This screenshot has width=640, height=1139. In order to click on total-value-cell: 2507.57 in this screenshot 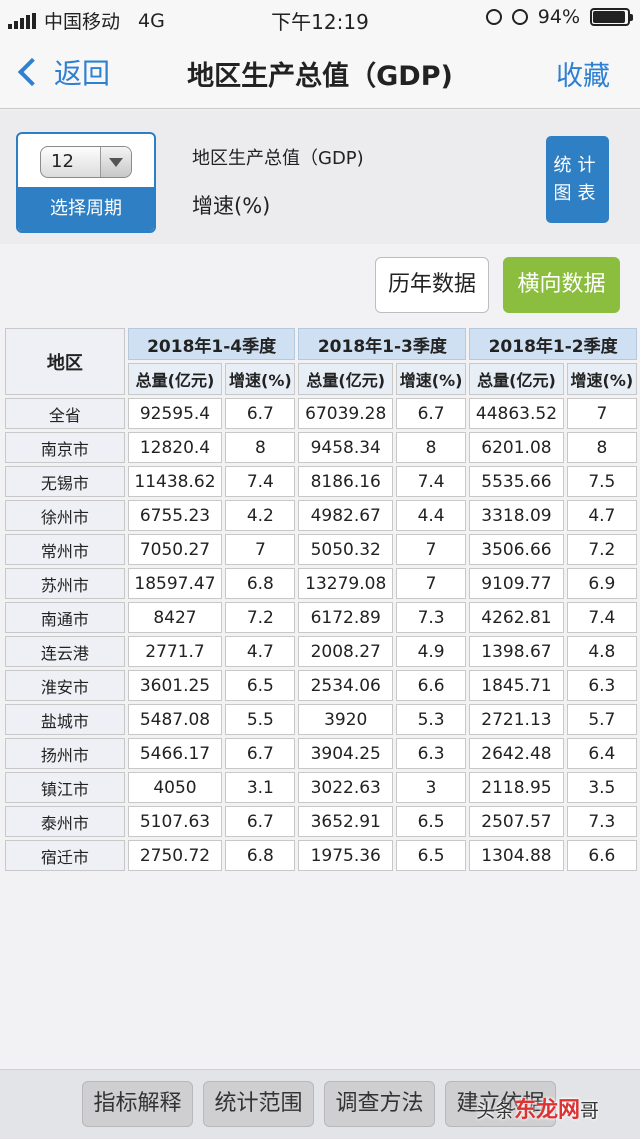, I will do `click(516, 821)`.